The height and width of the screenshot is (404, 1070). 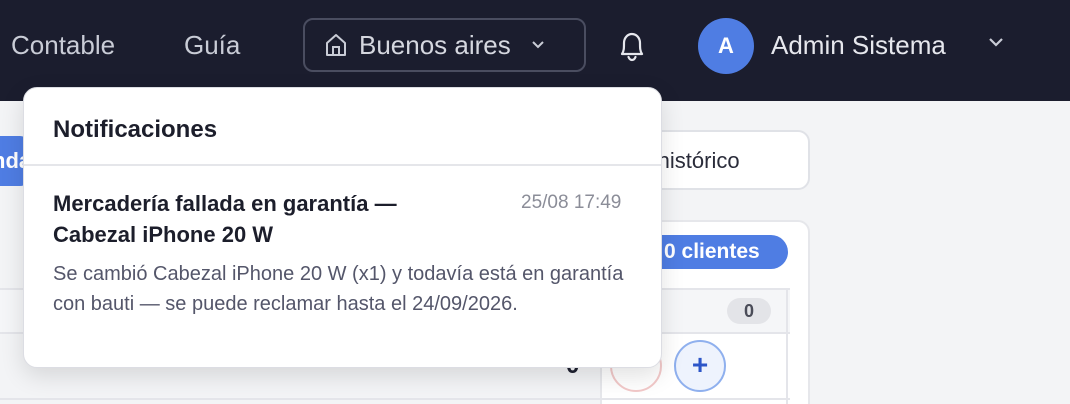 What do you see at coordinates (787, 346) in the screenshot?
I see `table-border` at bounding box center [787, 346].